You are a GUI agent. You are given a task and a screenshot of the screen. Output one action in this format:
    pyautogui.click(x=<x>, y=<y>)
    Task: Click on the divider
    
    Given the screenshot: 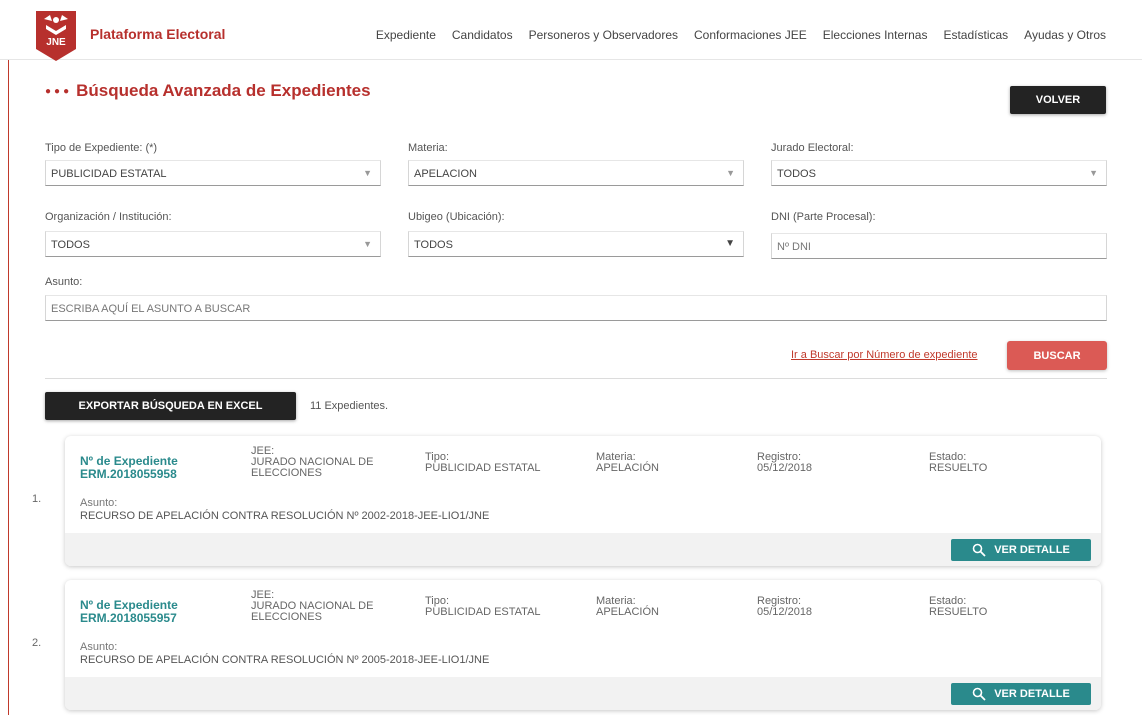 What is the action you would take?
    pyautogui.click(x=576, y=378)
    